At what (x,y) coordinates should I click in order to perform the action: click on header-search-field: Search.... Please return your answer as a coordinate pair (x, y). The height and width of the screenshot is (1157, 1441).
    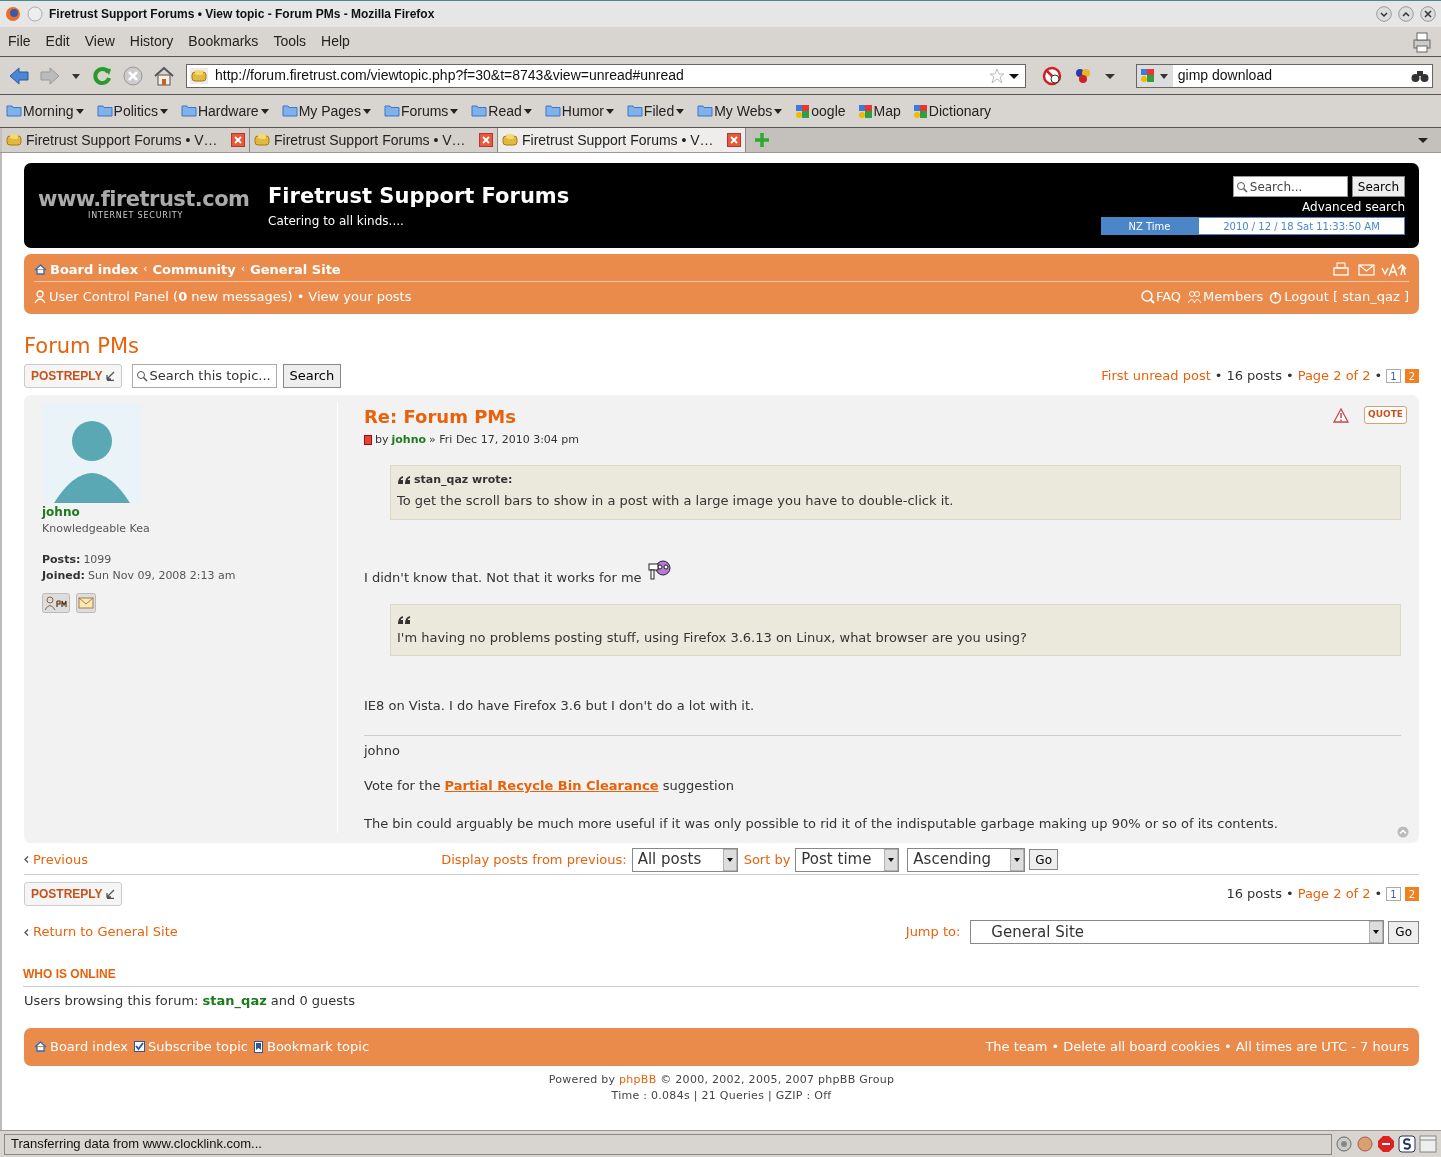
    Looking at the image, I should click on (1290, 186).